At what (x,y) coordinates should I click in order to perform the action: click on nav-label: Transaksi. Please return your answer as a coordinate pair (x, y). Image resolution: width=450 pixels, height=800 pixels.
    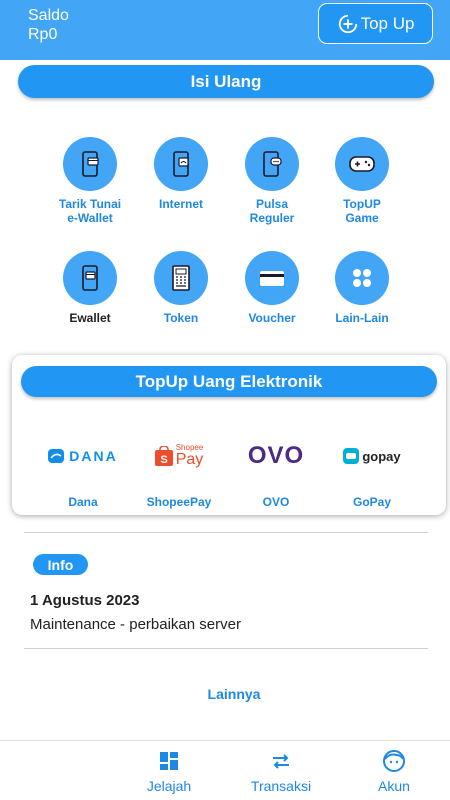
    Looking at the image, I should click on (281, 786).